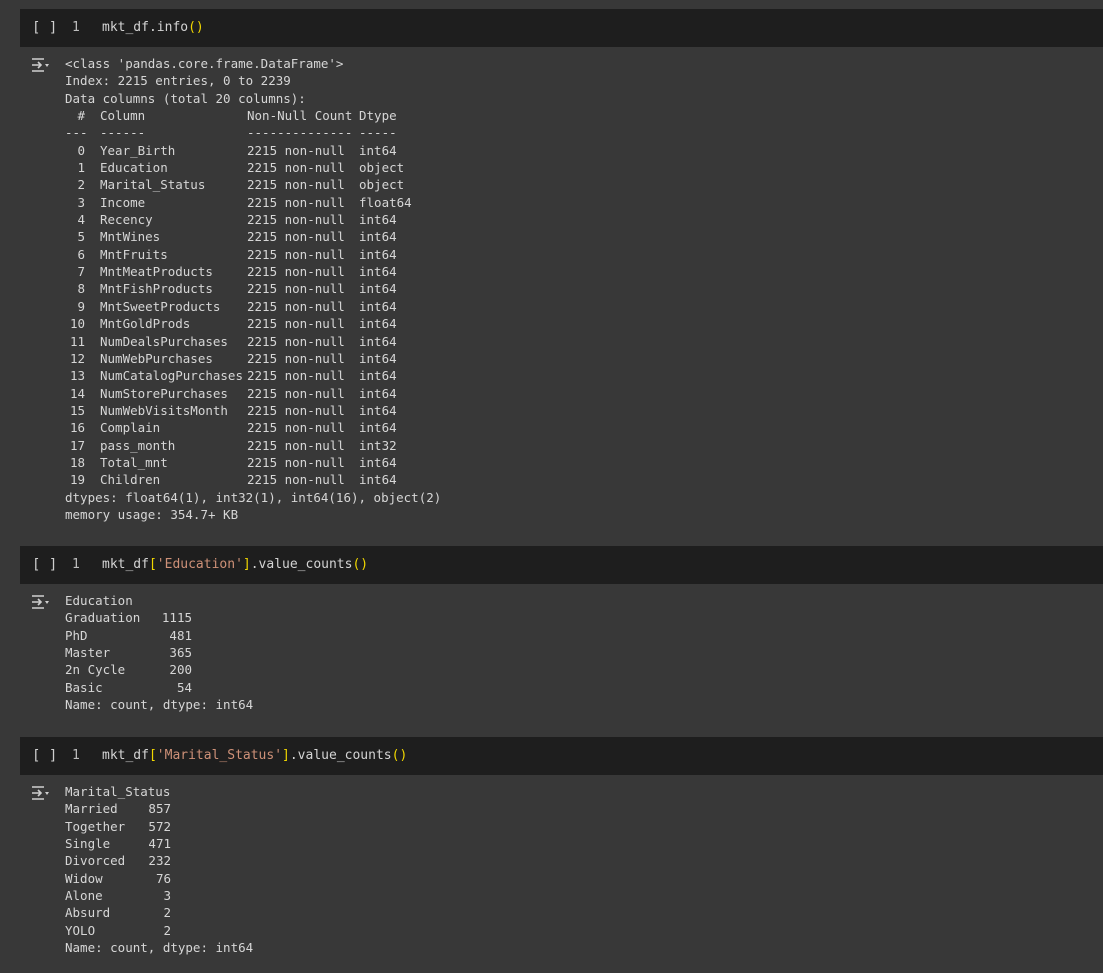  I want to click on header-num: #, so click(81, 116).